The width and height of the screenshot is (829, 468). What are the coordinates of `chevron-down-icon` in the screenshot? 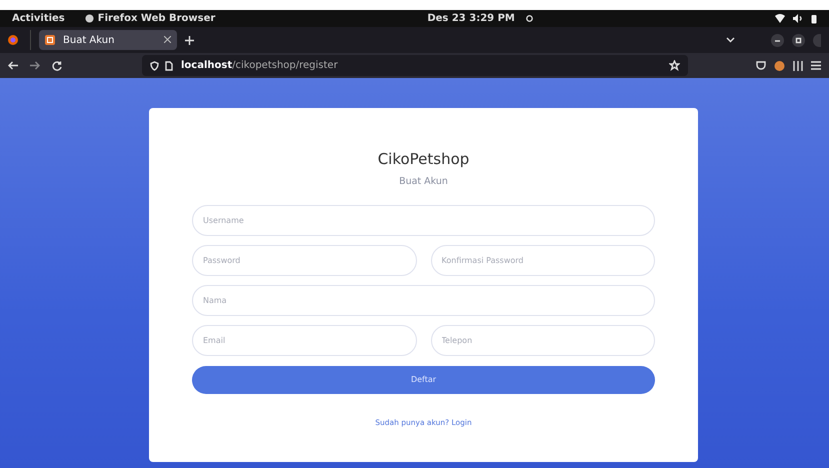 It's located at (730, 40).